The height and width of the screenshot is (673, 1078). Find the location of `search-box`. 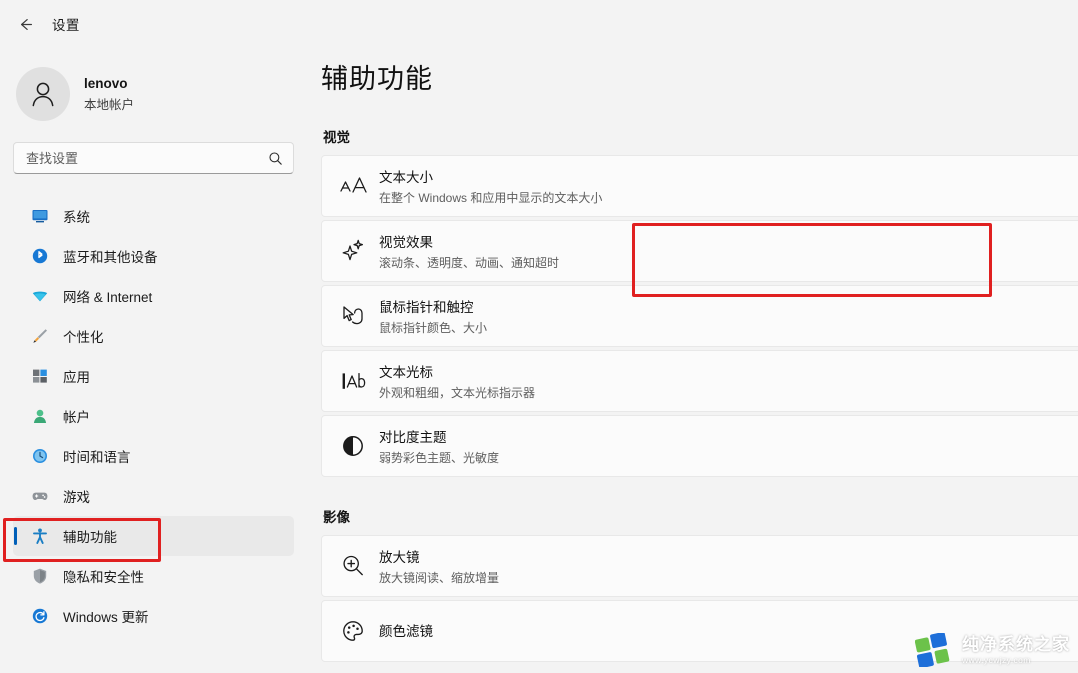

search-box is located at coordinates (153, 158).